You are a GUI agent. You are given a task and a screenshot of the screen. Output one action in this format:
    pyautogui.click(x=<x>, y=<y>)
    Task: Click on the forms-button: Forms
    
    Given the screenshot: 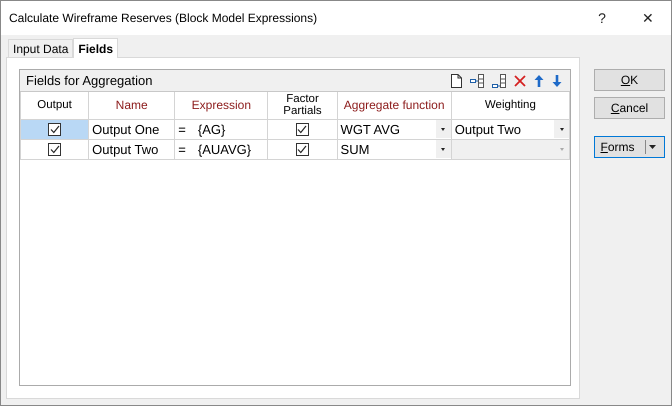 What is the action you would take?
    pyautogui.click(x=629, y=147)
    